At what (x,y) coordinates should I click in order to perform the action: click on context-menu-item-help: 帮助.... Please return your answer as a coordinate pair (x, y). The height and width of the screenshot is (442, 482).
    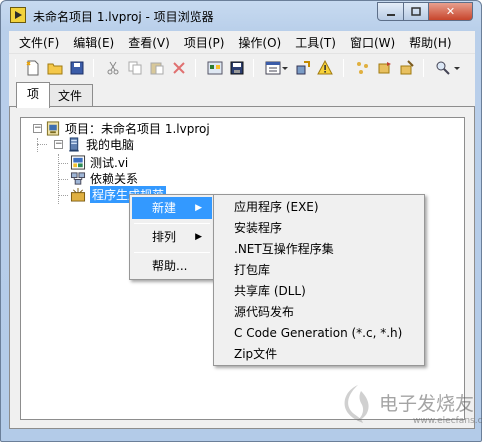
    Looking at the image, I should click on (172, 266).